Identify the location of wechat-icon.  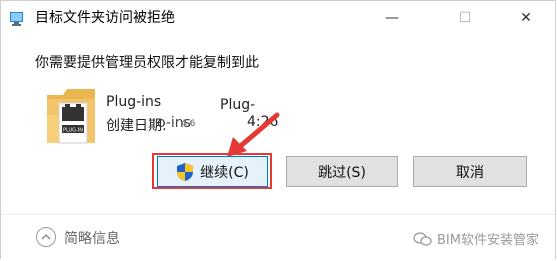
(422, 238).